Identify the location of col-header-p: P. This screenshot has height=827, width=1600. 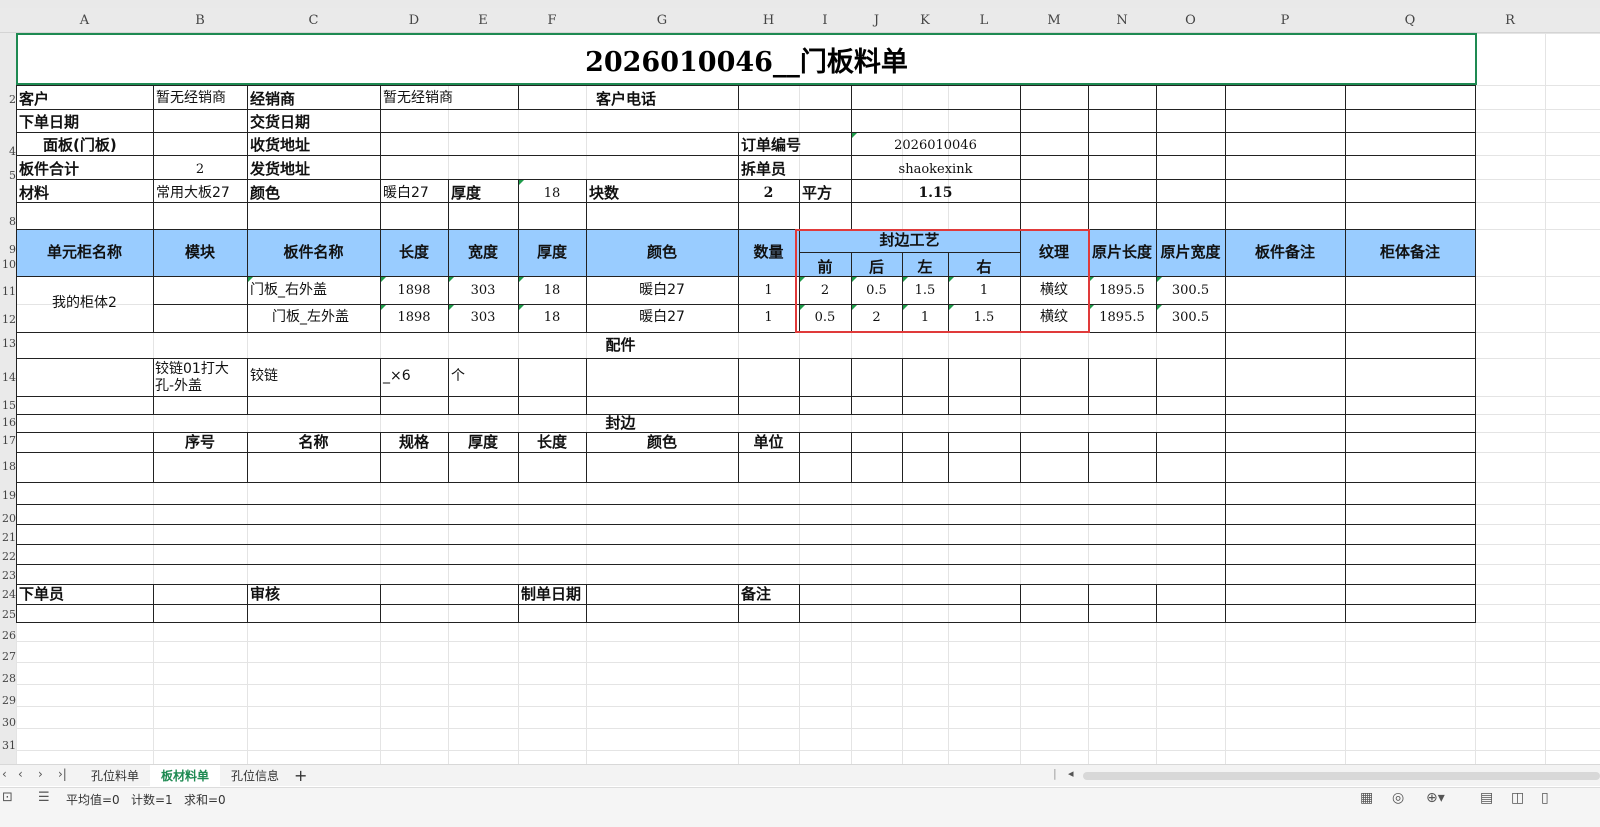
(1285, 20).